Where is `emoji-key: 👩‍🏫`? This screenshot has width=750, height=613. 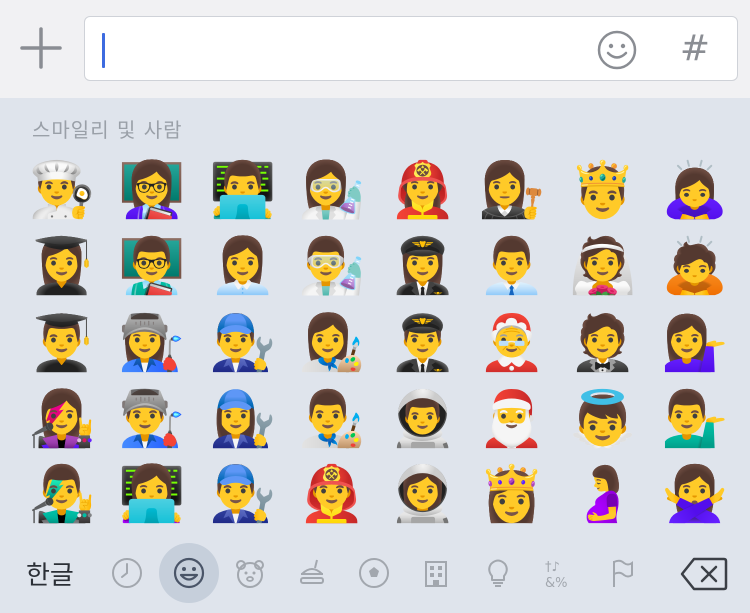
emoji-key: 👩‍🏫 is located at coordinates (152, 190).